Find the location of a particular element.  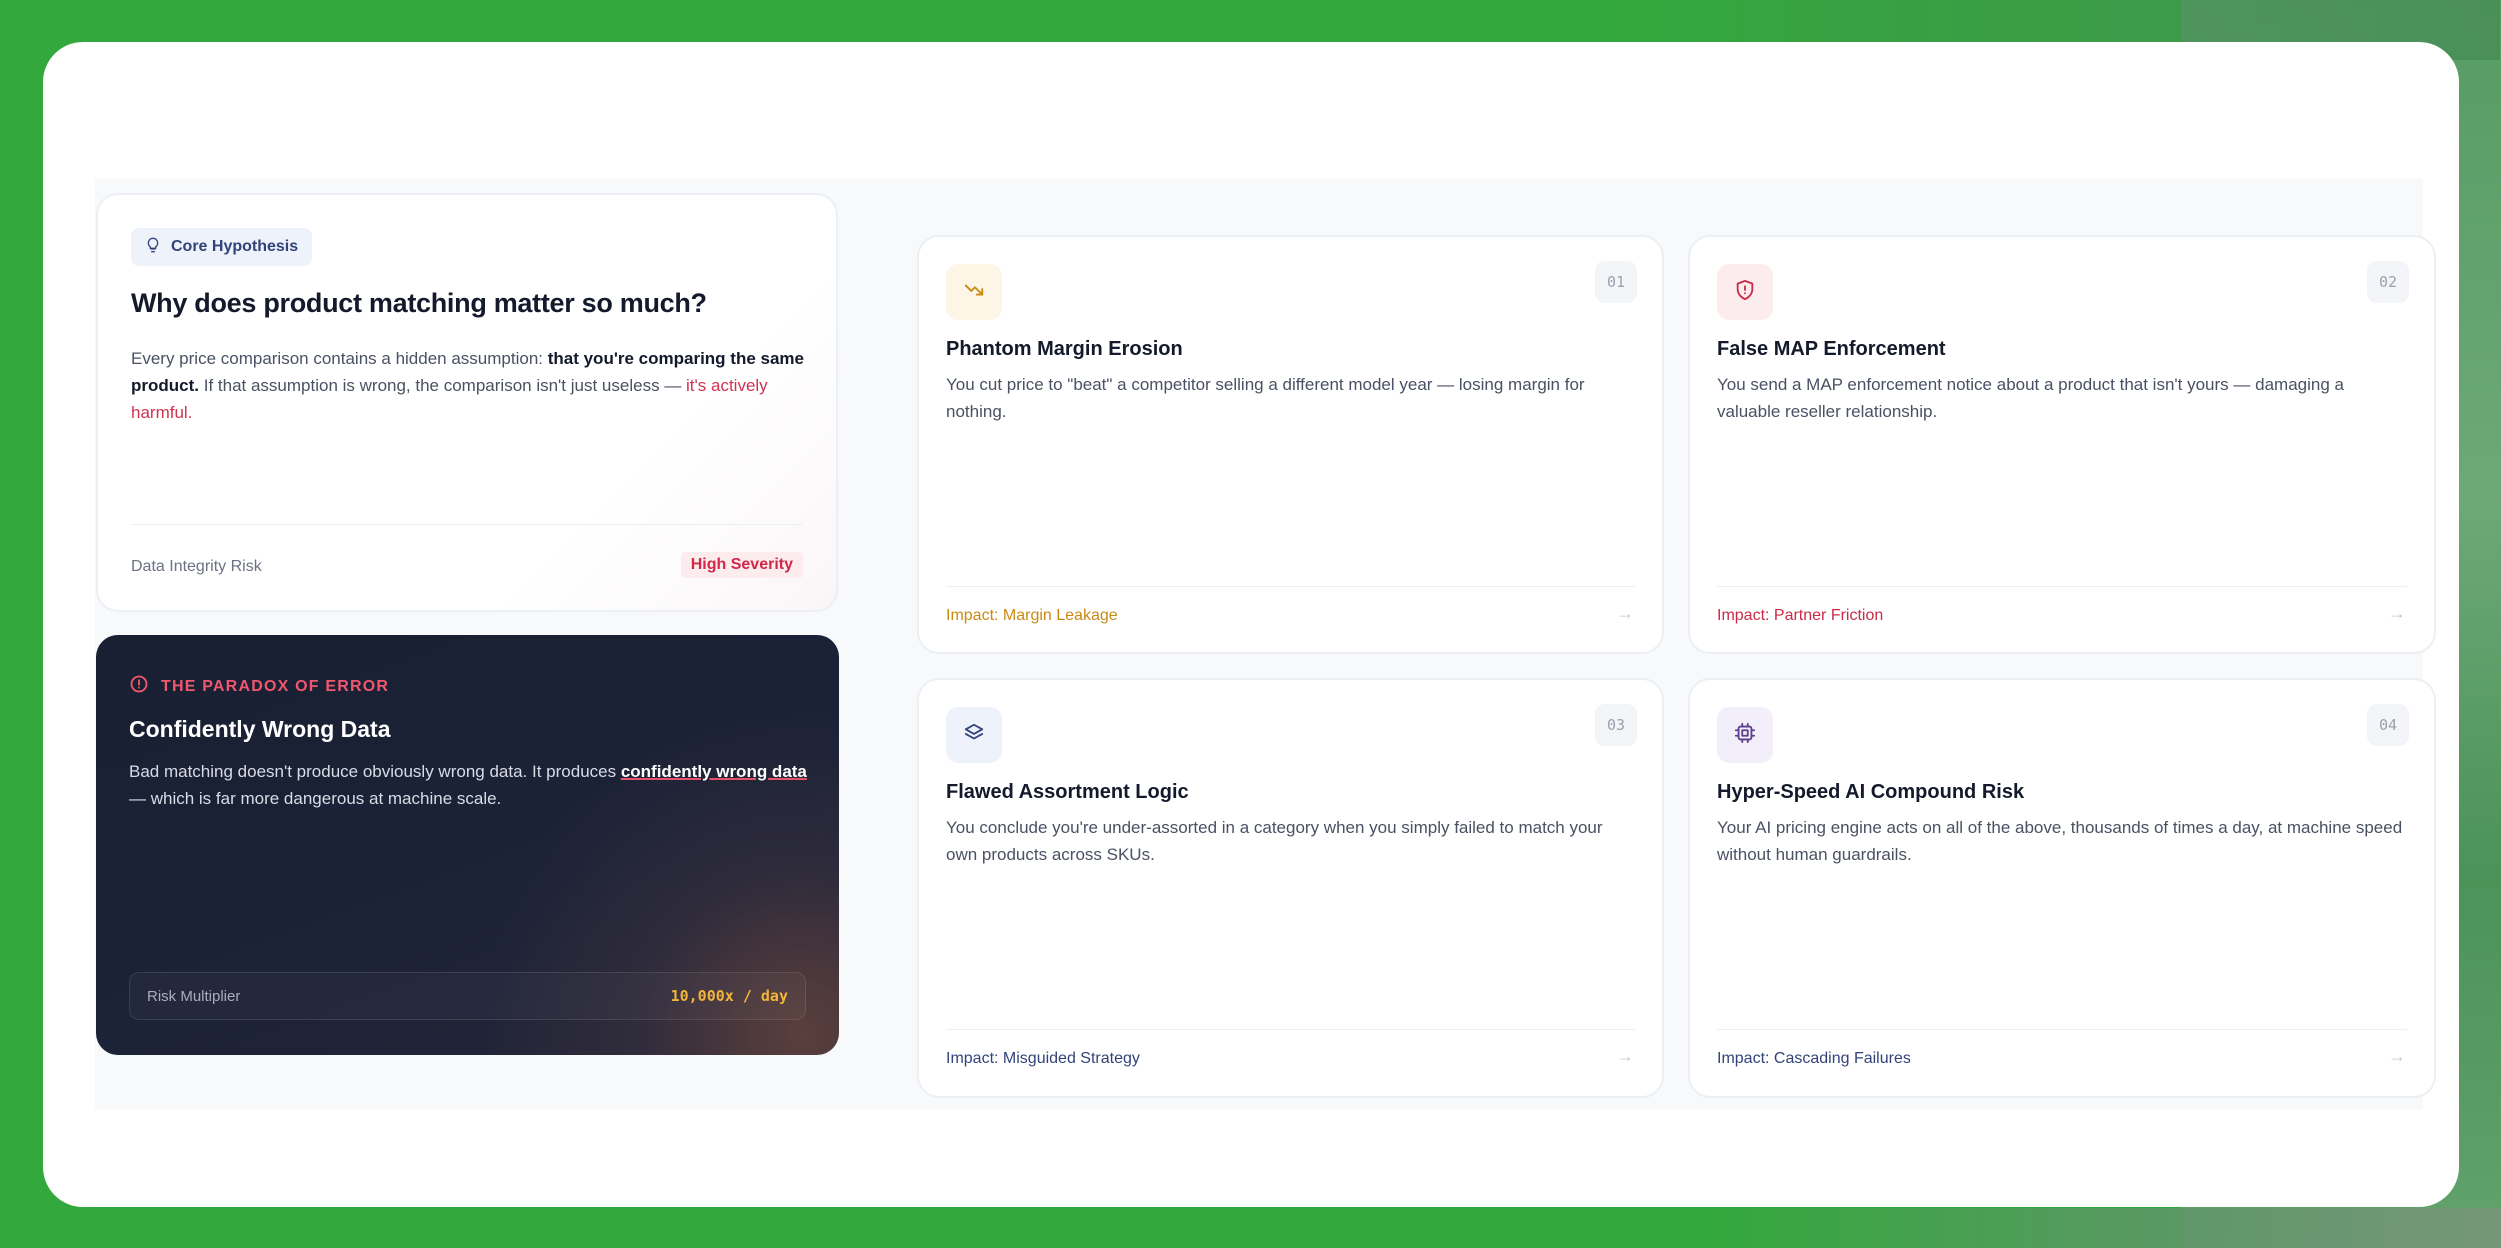

impact-label: Impact: Margin Leakage is located at coordinates (1032, 615).